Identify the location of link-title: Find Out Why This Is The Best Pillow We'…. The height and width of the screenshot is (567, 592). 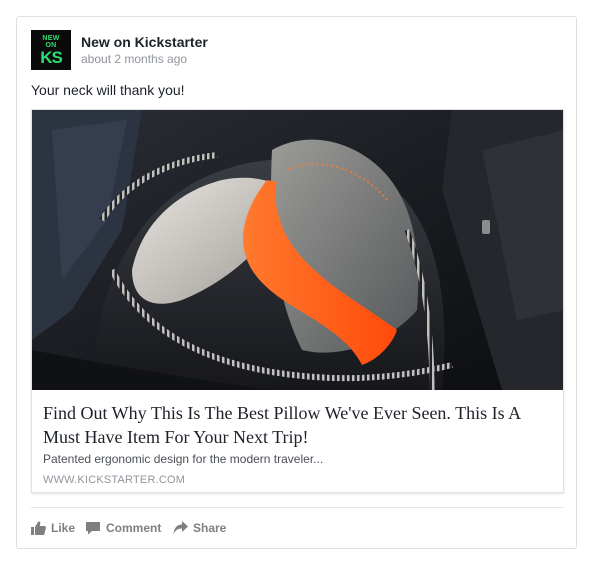
(300, 425).